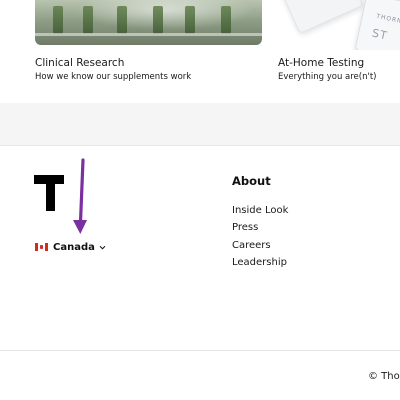 The height and width of the screenshot is (400, 400). I want to click on annotation-arrow-icon, so click(80, 196).